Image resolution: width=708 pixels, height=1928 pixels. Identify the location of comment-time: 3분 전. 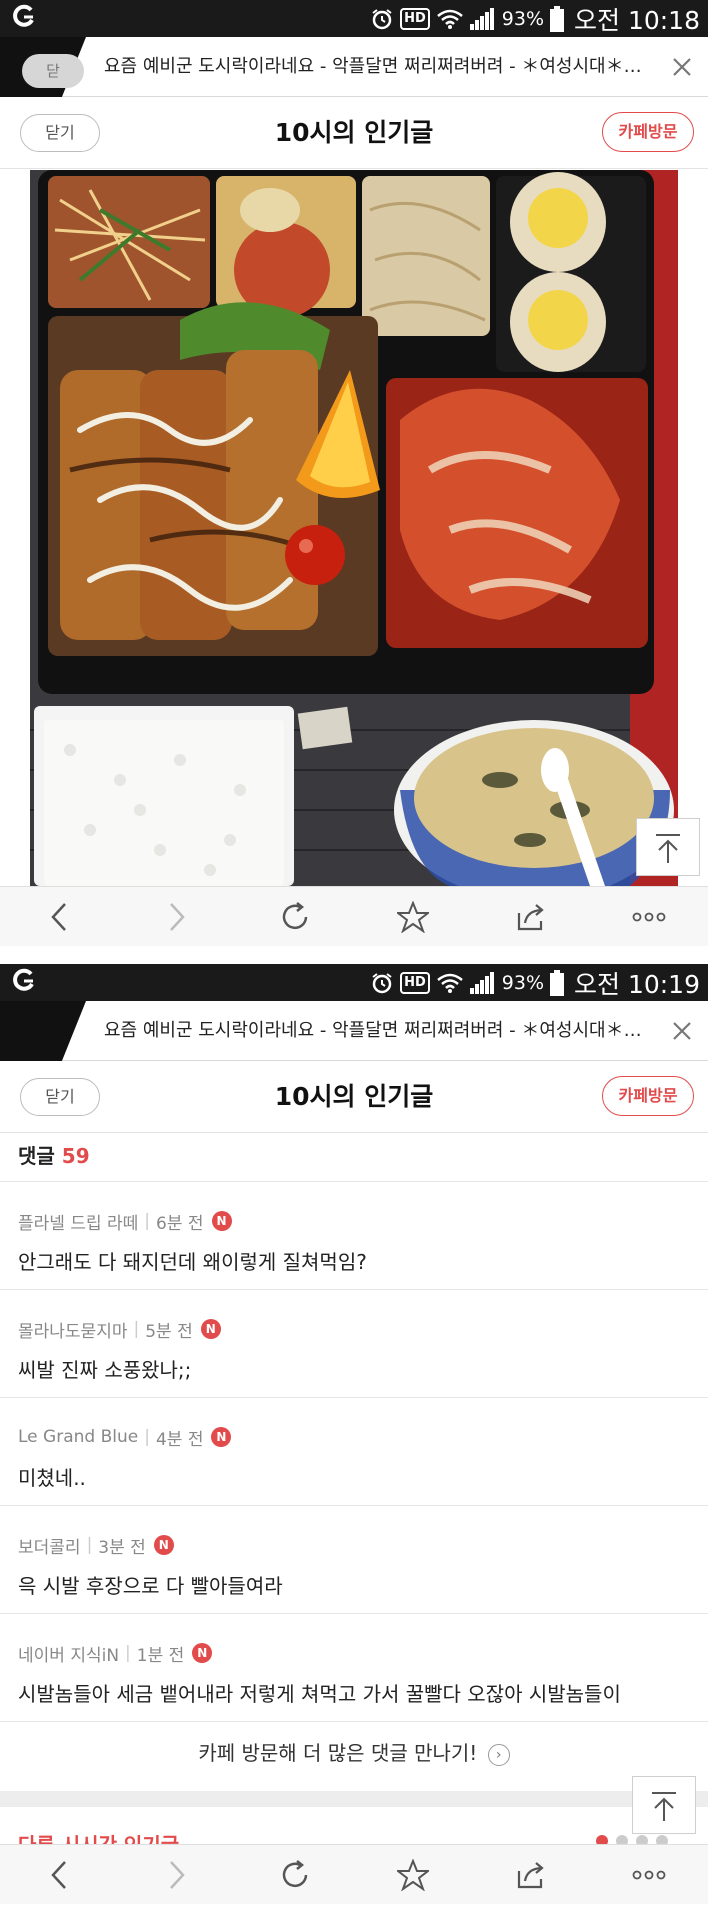
(122, 1547).